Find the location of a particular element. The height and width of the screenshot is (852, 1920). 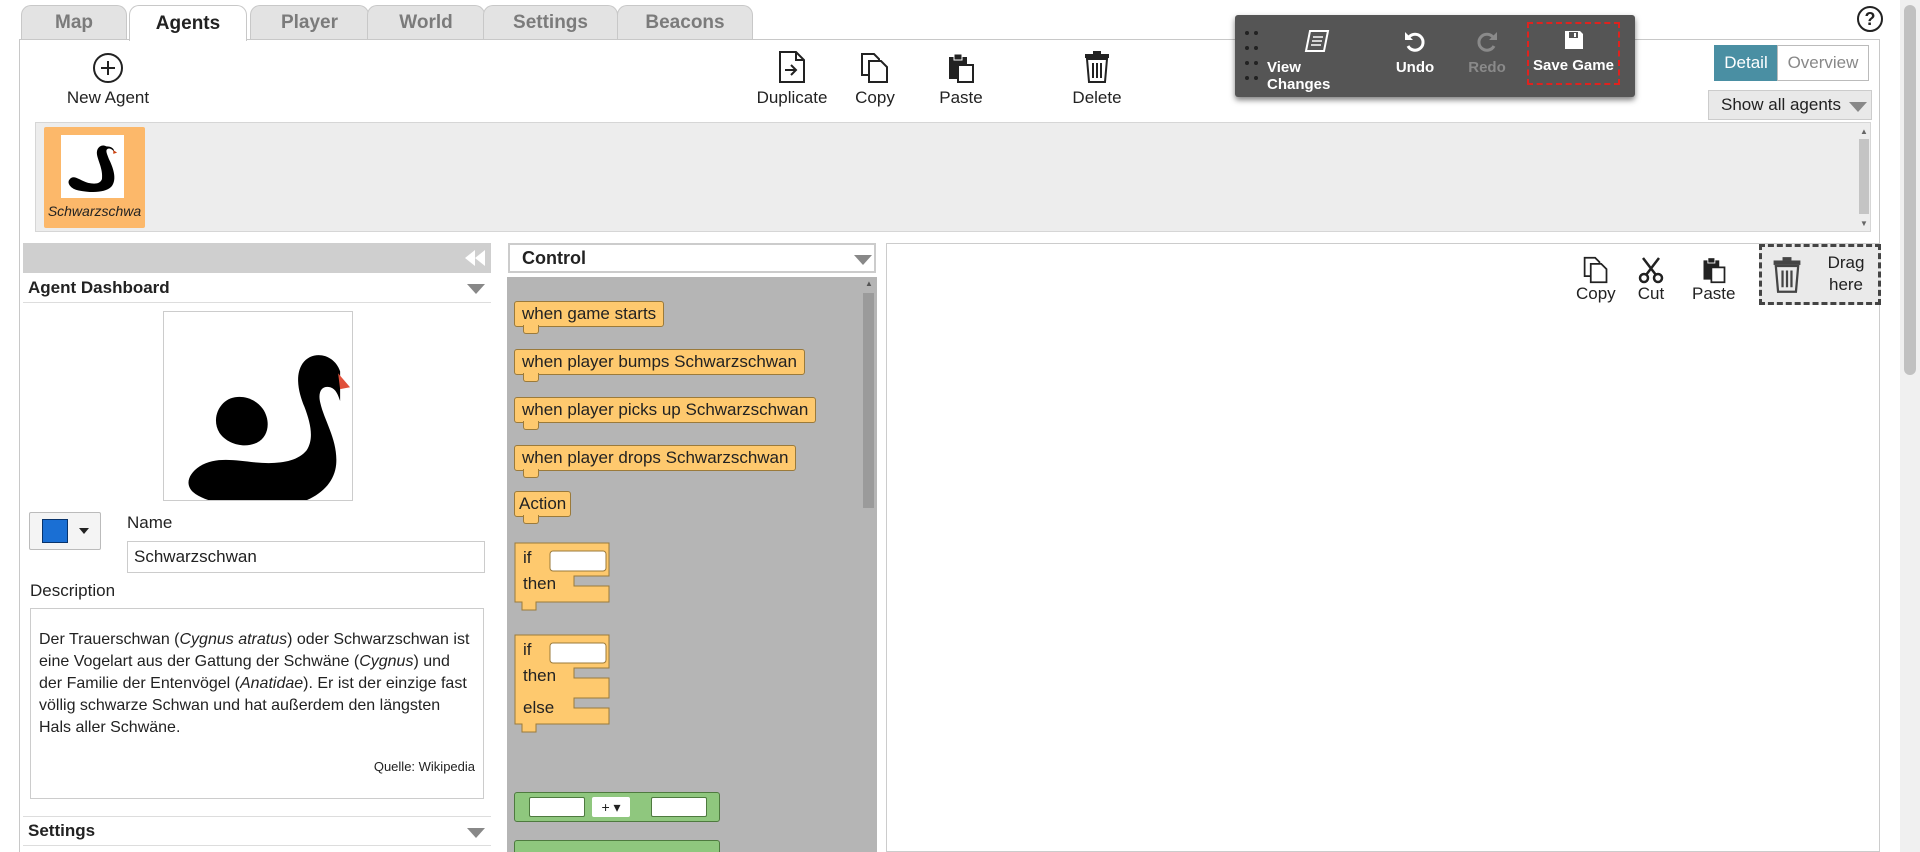

caret-down-icon is located at coordinates (84, 531).